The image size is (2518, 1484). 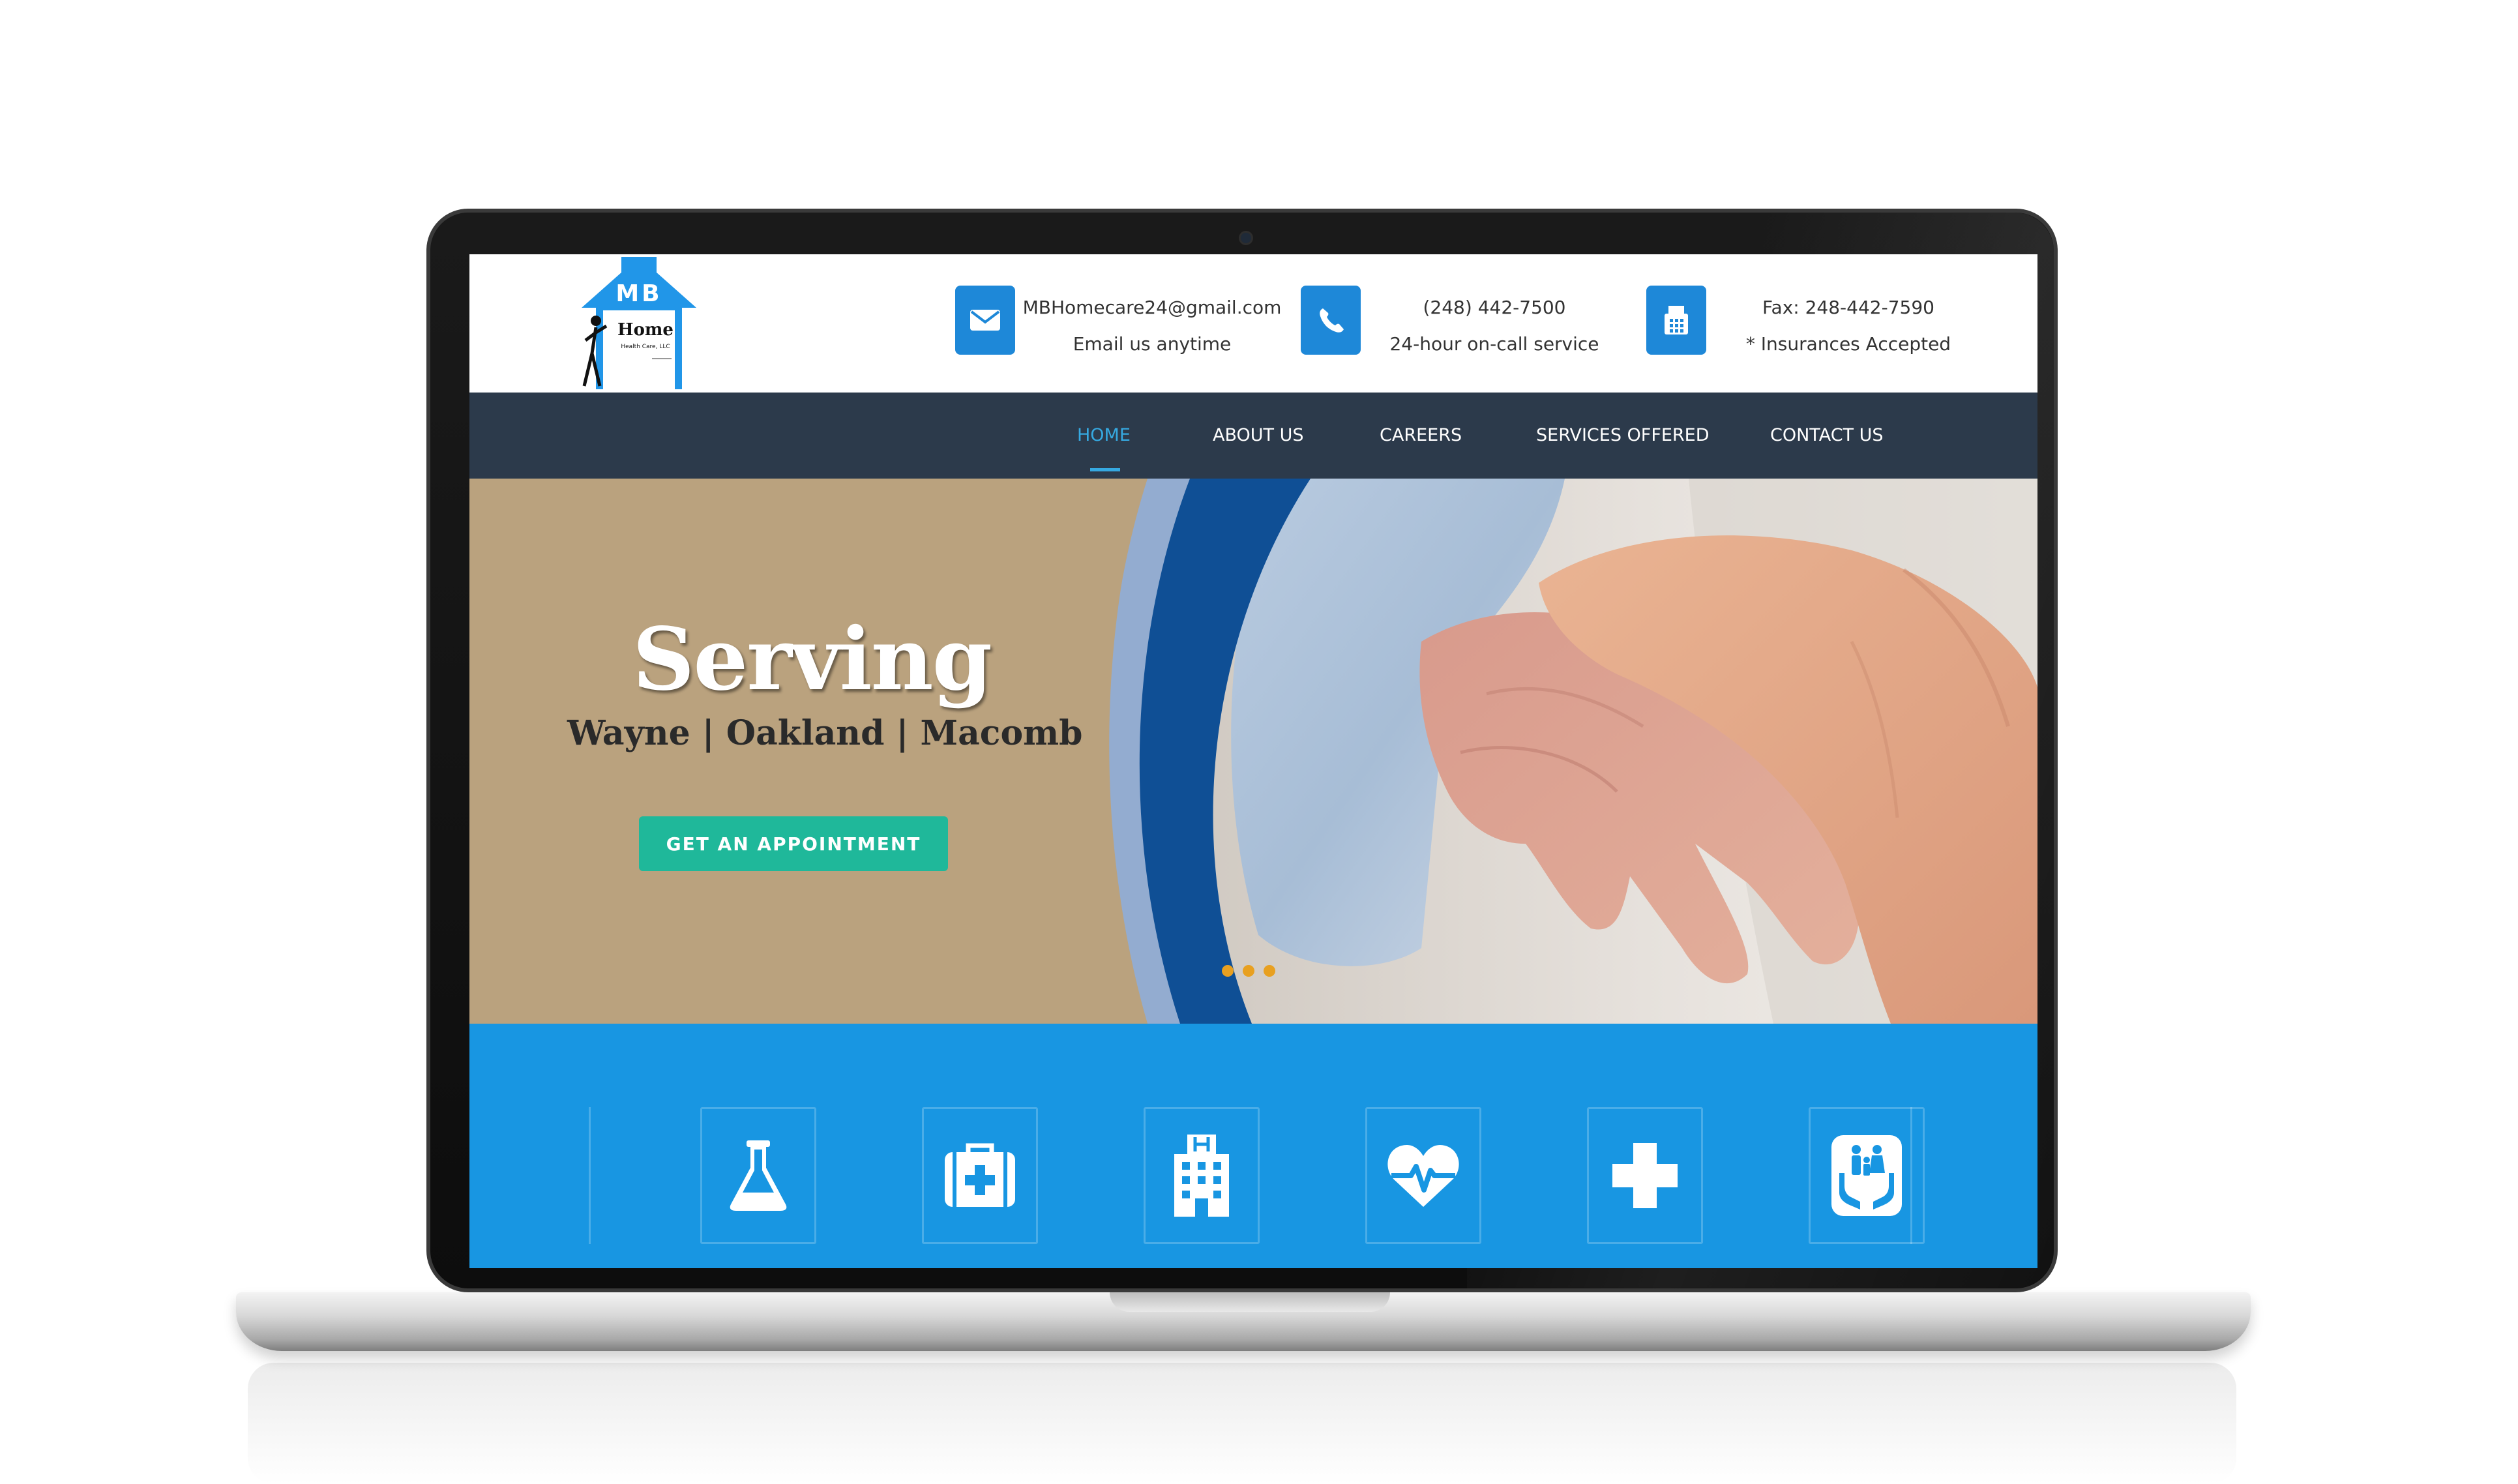 I want to click on laptop-reflection, so click(x=1242, y=1423).